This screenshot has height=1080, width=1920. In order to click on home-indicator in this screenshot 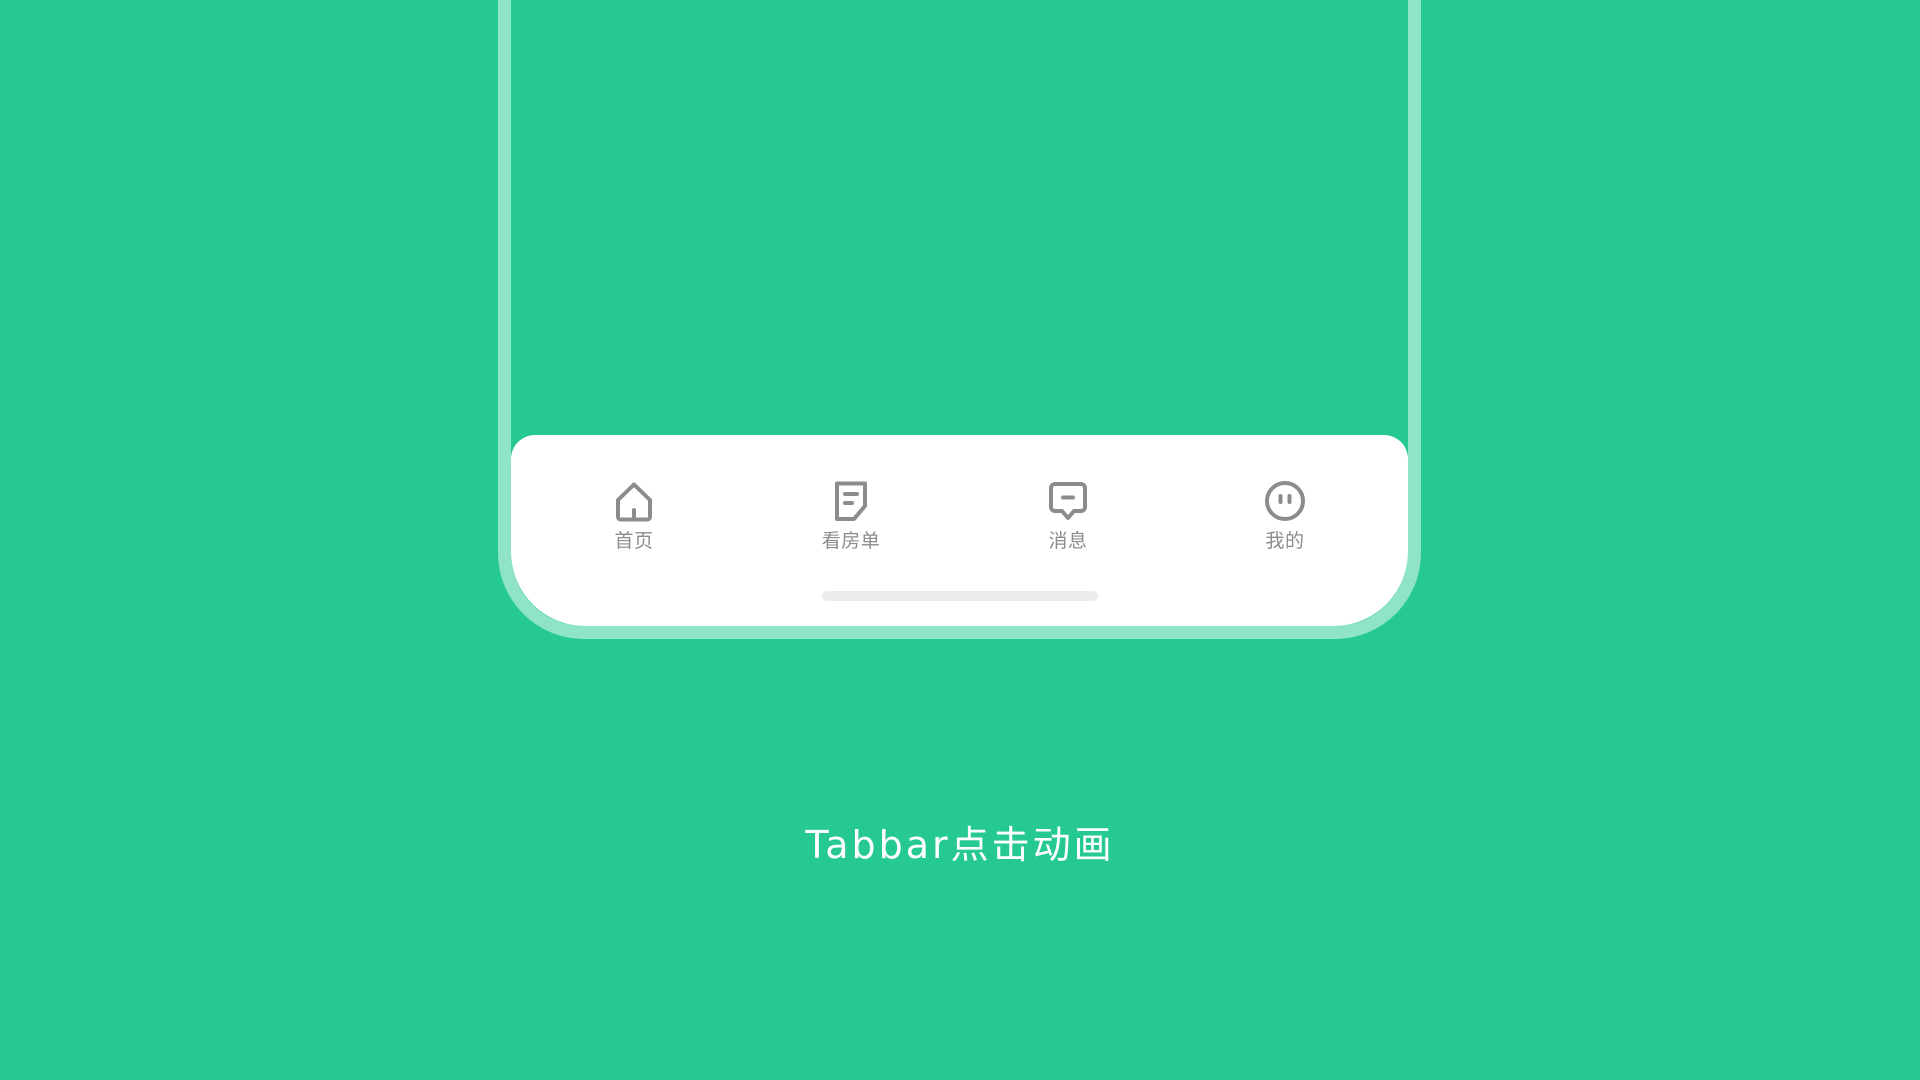, I will do `click(960, 596)`.